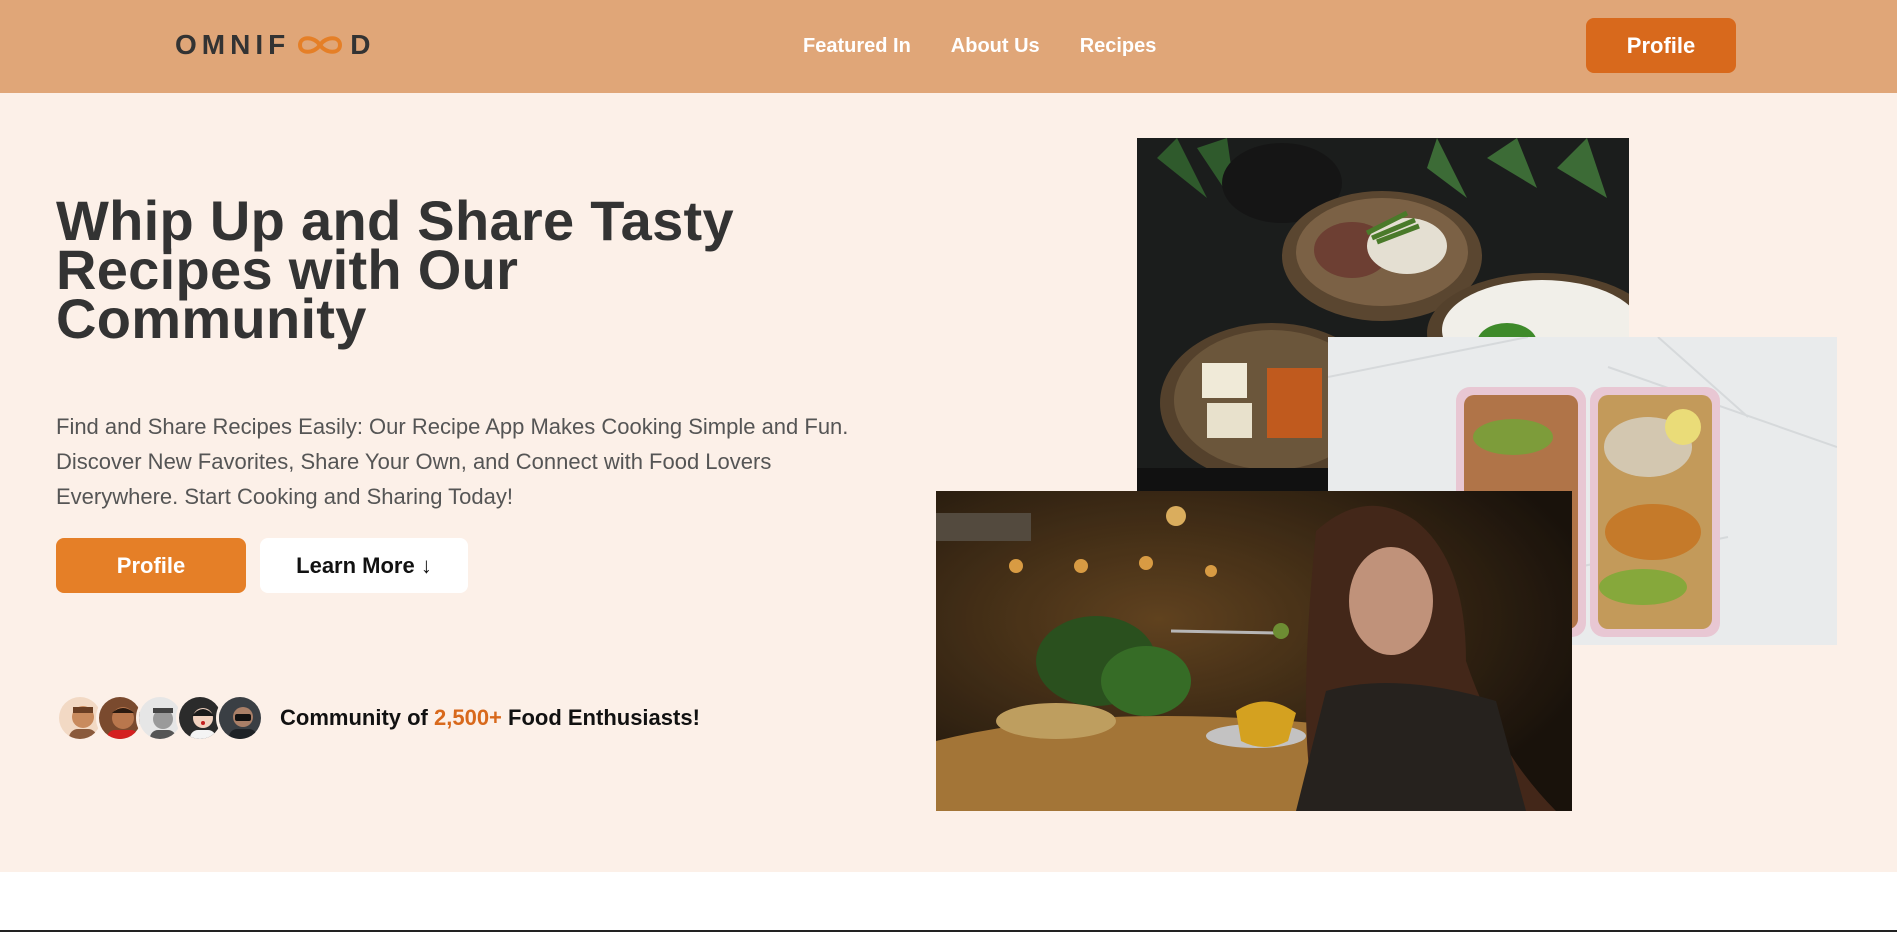 The width and height of the screenshot is (1897, 932). What do you see at coordinates (240, 718) in the screenshot?
I see `avatar` at bounding box center [240, 718].